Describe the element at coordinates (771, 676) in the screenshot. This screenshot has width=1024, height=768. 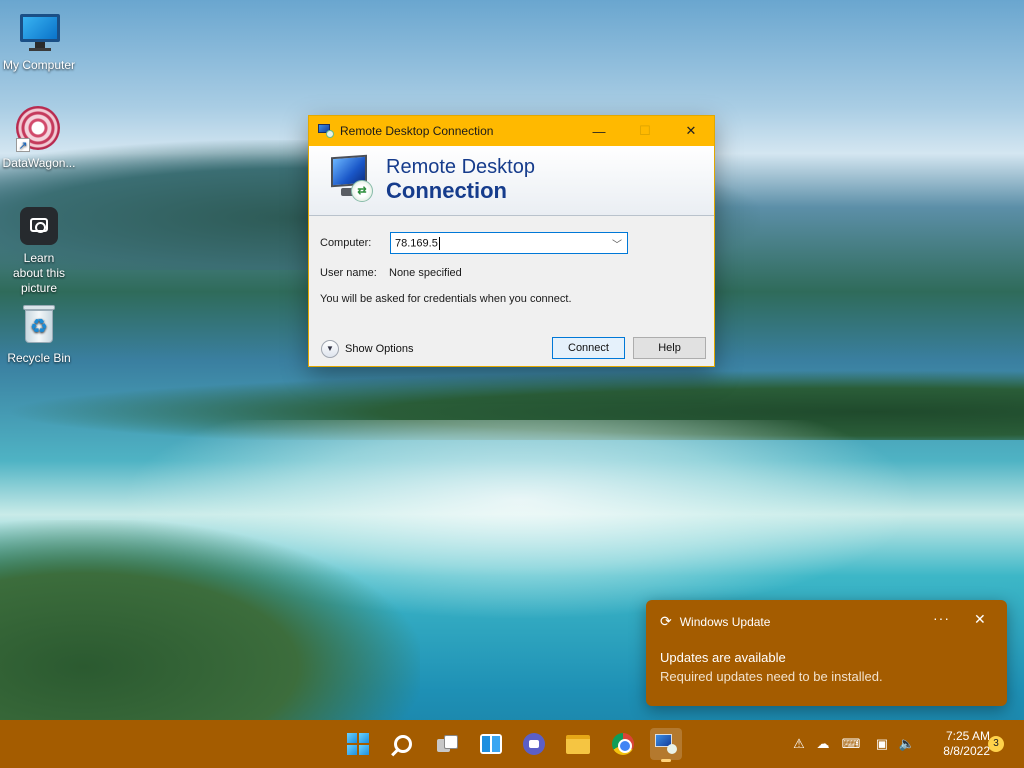
I see `notification-message: Required updates need to be installed.` at that location.